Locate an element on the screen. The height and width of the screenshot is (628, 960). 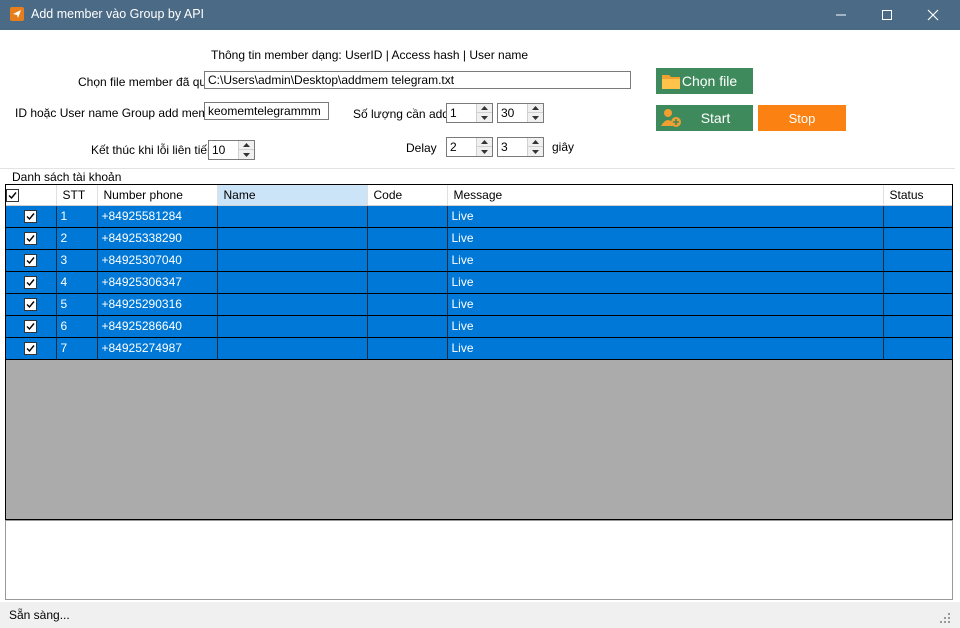
group-input is located at coordinates (266, 111).